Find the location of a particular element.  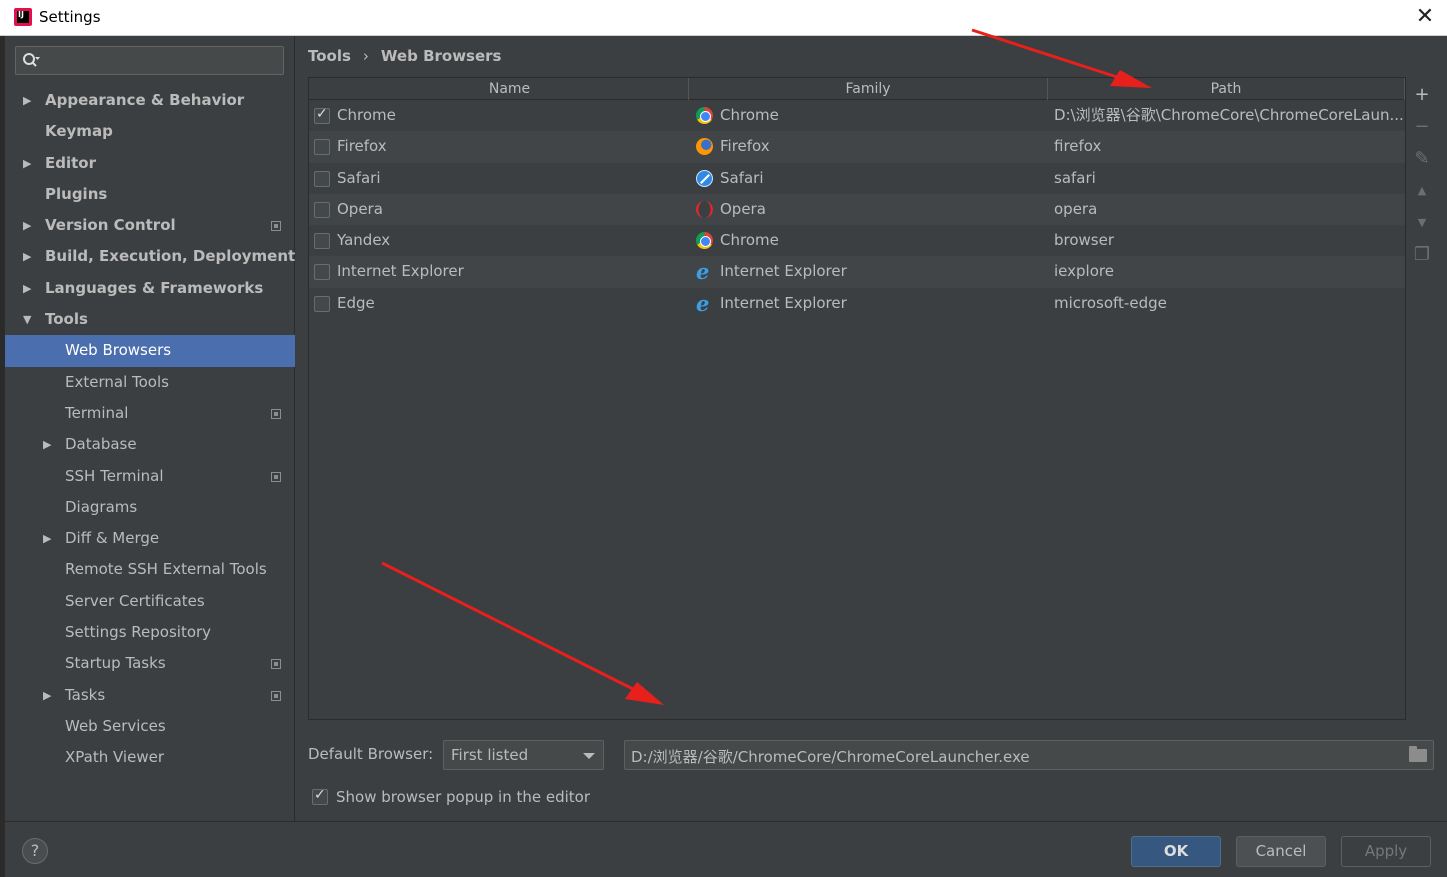

show-popup-checkbox is located at coordinates (320, 796).